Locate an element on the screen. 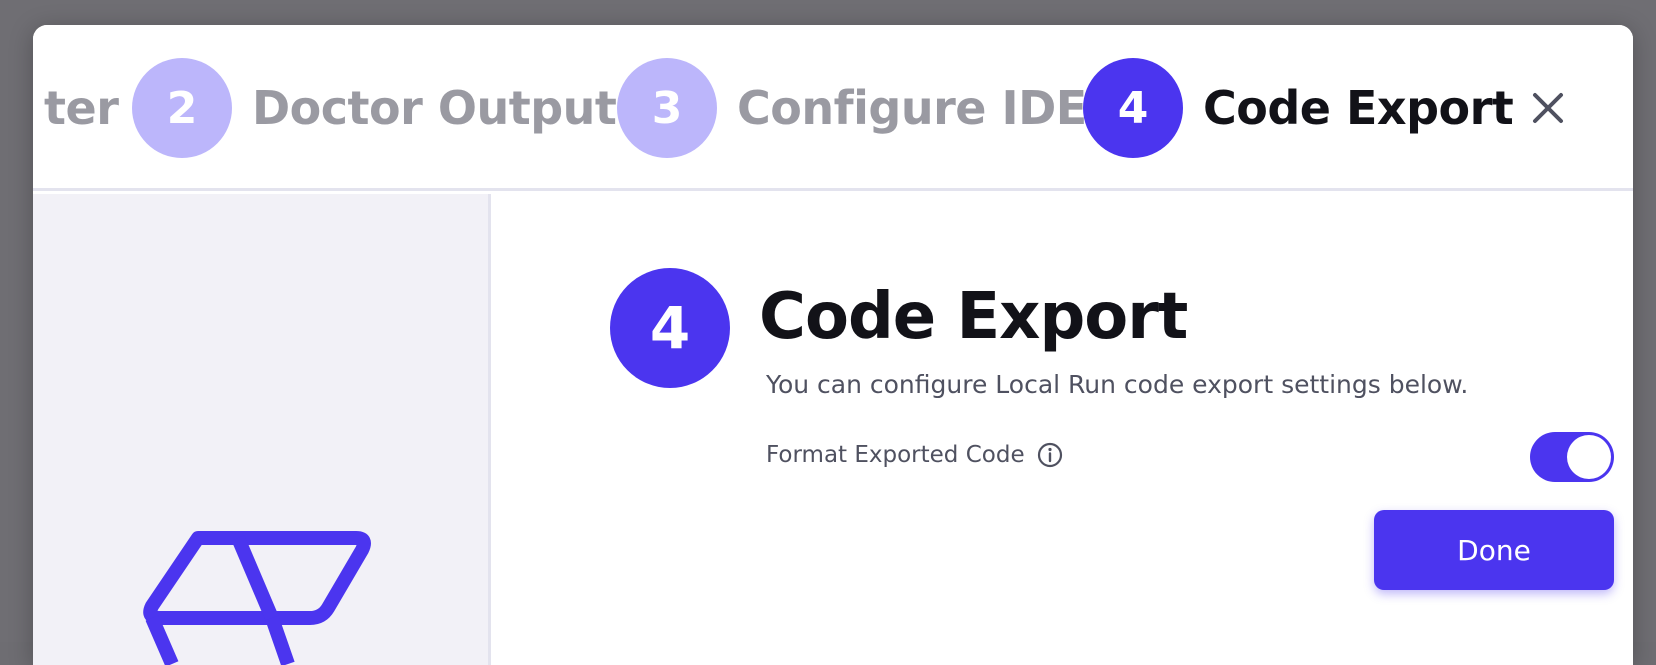 This screenshot has height=665, width=1656. done-button: Done is located at coordinates (1494, 550).